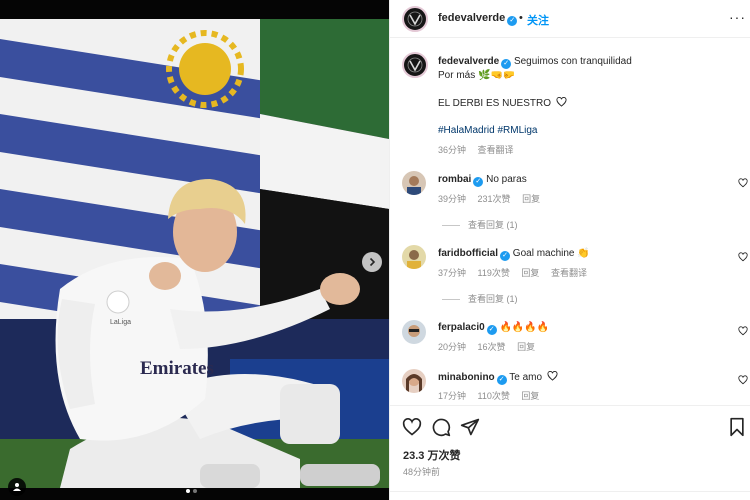 The image size is (750, 500). I want to click on comment-username: faridbofficial, so click(468, 253).